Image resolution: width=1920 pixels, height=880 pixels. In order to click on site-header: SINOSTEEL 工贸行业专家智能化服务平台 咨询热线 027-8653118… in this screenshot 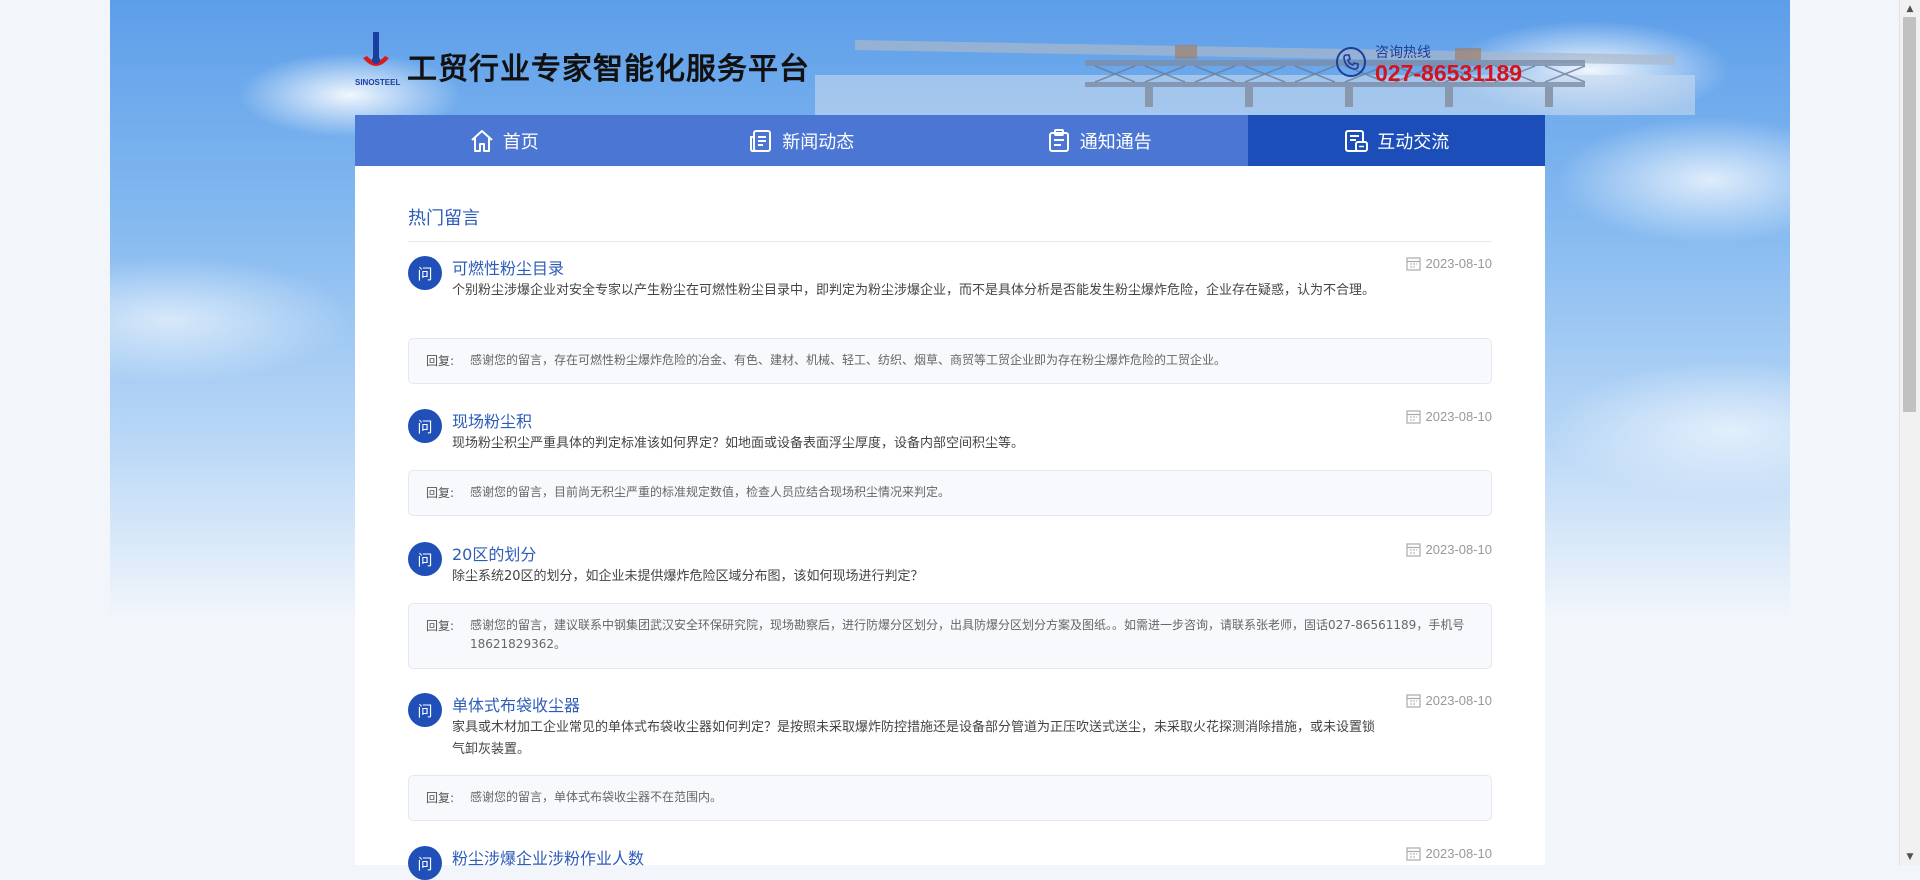, I will do `click(1025, 57)`.